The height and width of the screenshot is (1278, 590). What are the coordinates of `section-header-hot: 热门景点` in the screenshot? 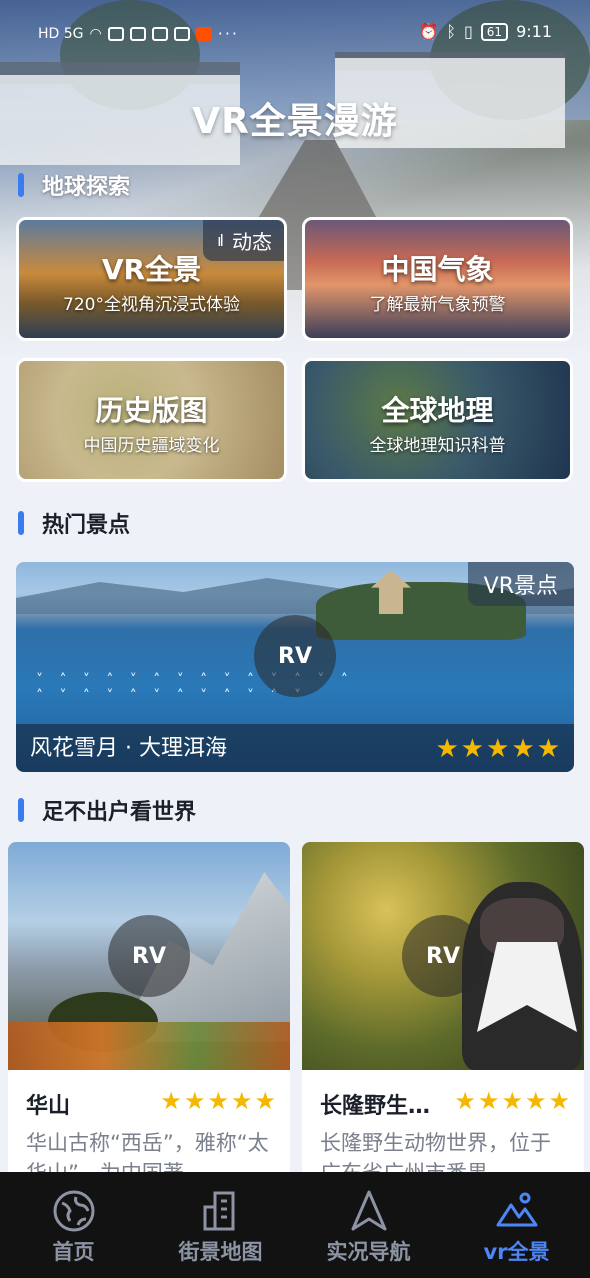 It's located at (74, 523).